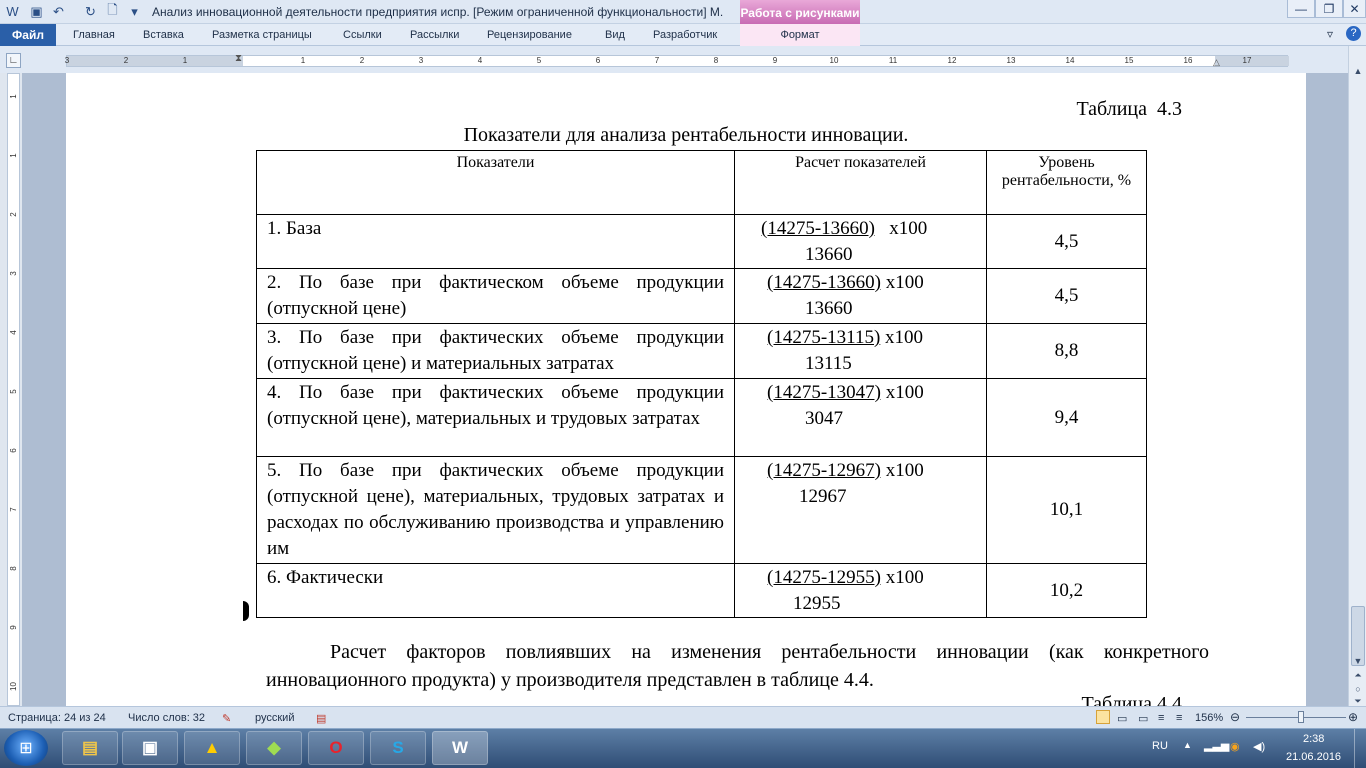 The image size is (1366, 768). Describe the element at coordinates (818, 228) in the screenshot. I see `calc-numerator: (14275-13660)` at that location.